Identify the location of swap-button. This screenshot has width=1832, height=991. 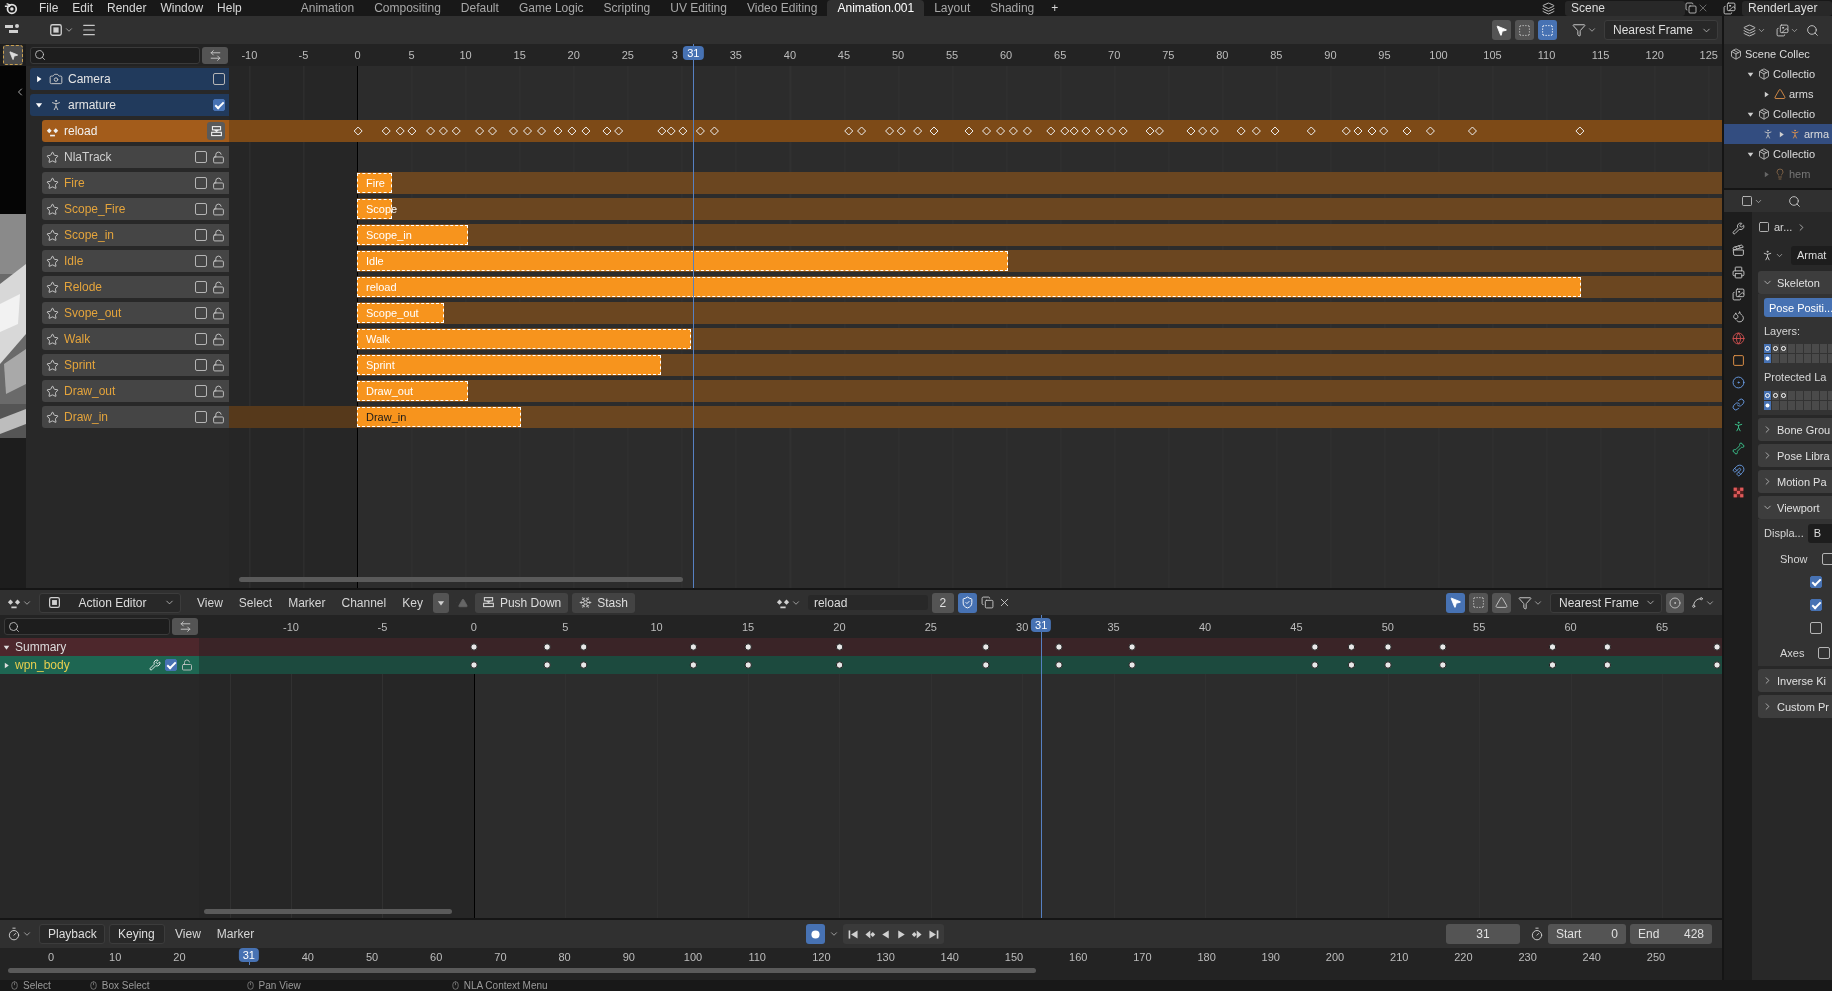
(185, 626).